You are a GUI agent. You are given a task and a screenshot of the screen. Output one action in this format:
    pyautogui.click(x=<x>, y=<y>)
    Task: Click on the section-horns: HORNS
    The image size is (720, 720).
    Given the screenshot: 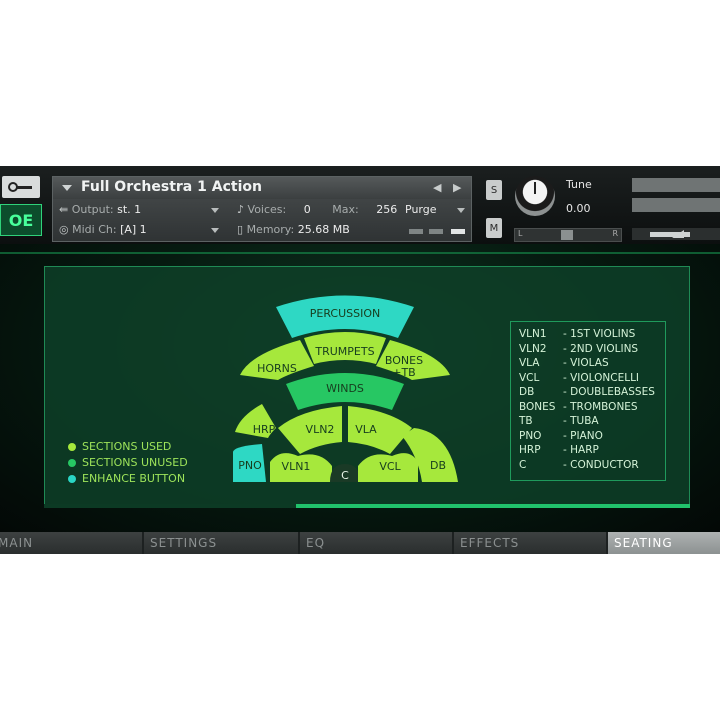 What is the action you would take?
    pyautogui.click(x=277, y=360)
    